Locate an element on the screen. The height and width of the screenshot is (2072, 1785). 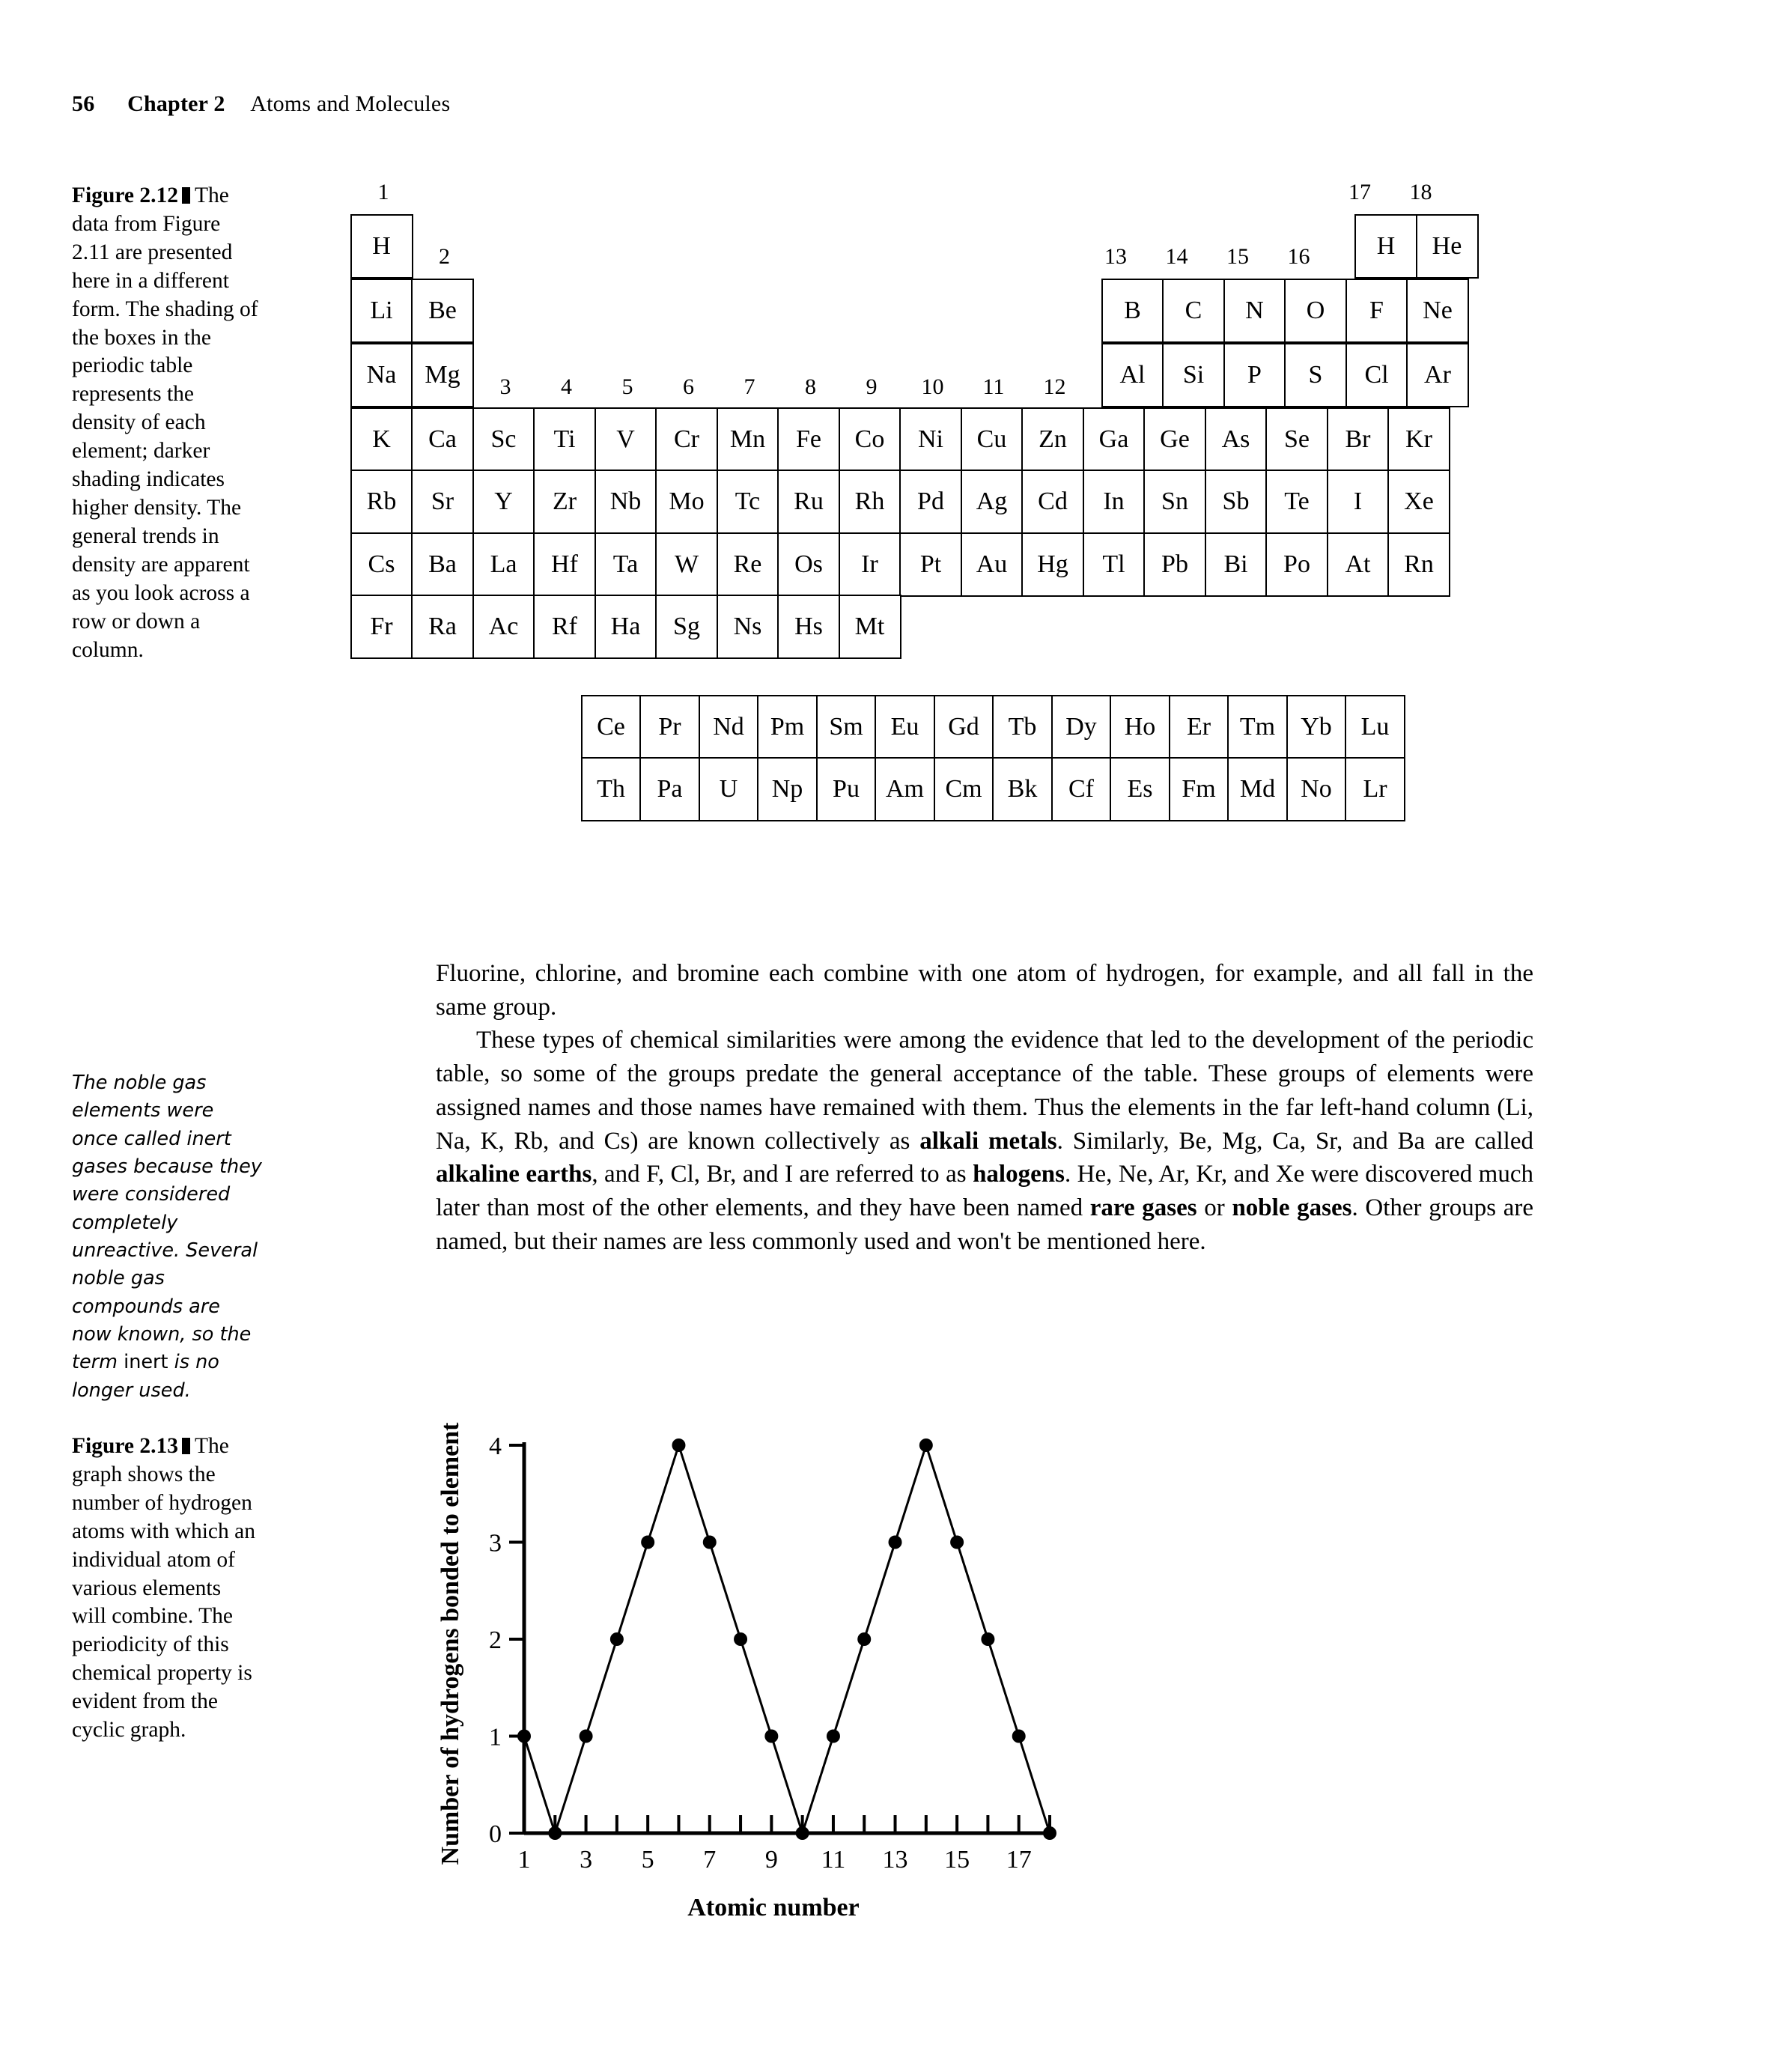
element-cell-si: Si is located at coordinates (1193, 374).